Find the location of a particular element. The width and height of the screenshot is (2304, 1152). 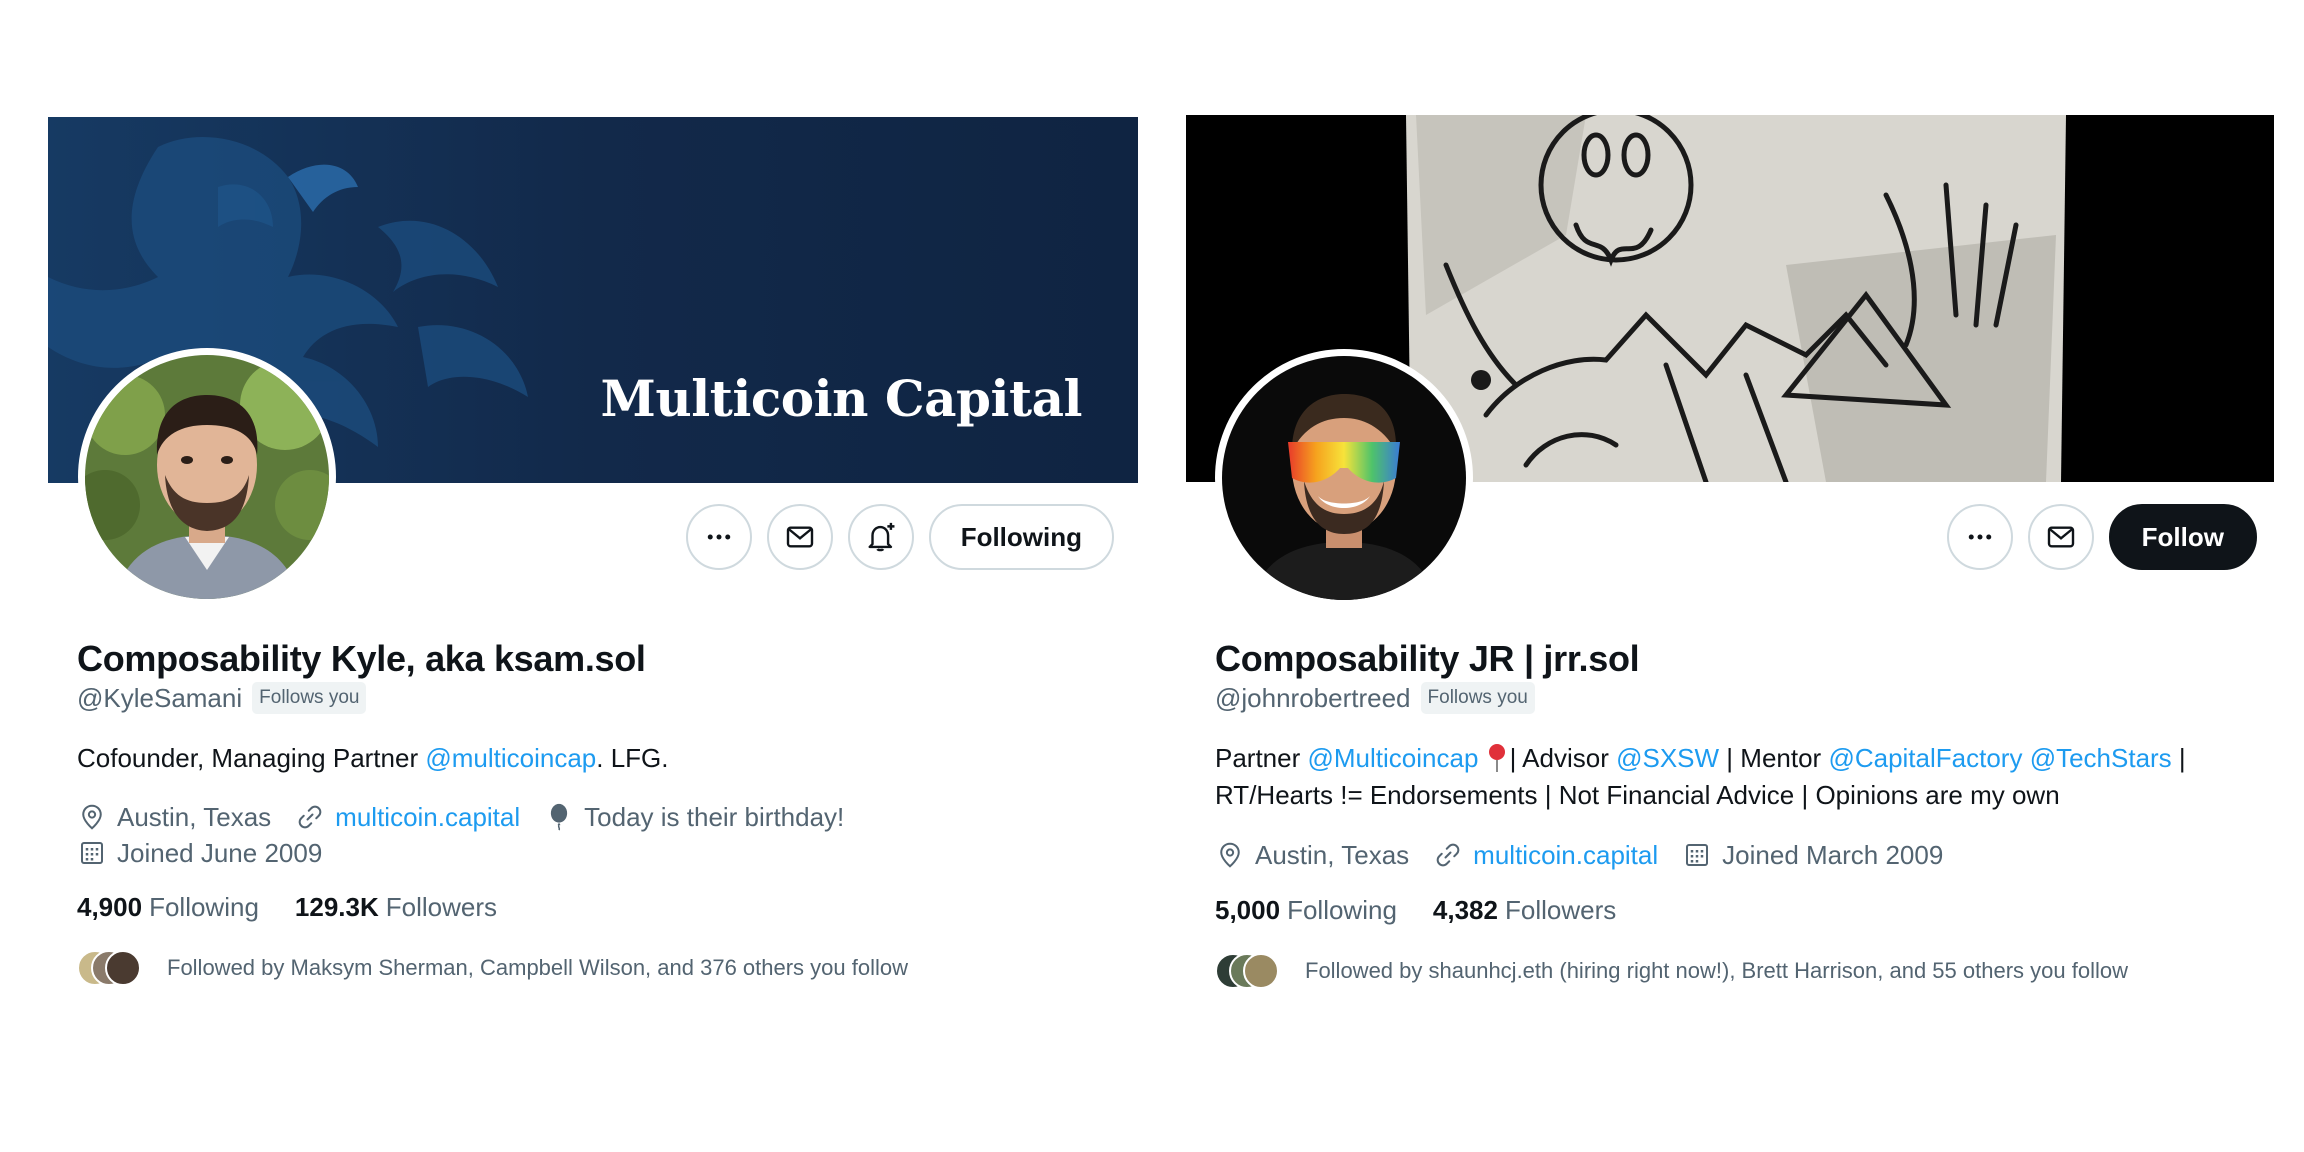

following-count: 4,900 is located at coordinates (110, 907).